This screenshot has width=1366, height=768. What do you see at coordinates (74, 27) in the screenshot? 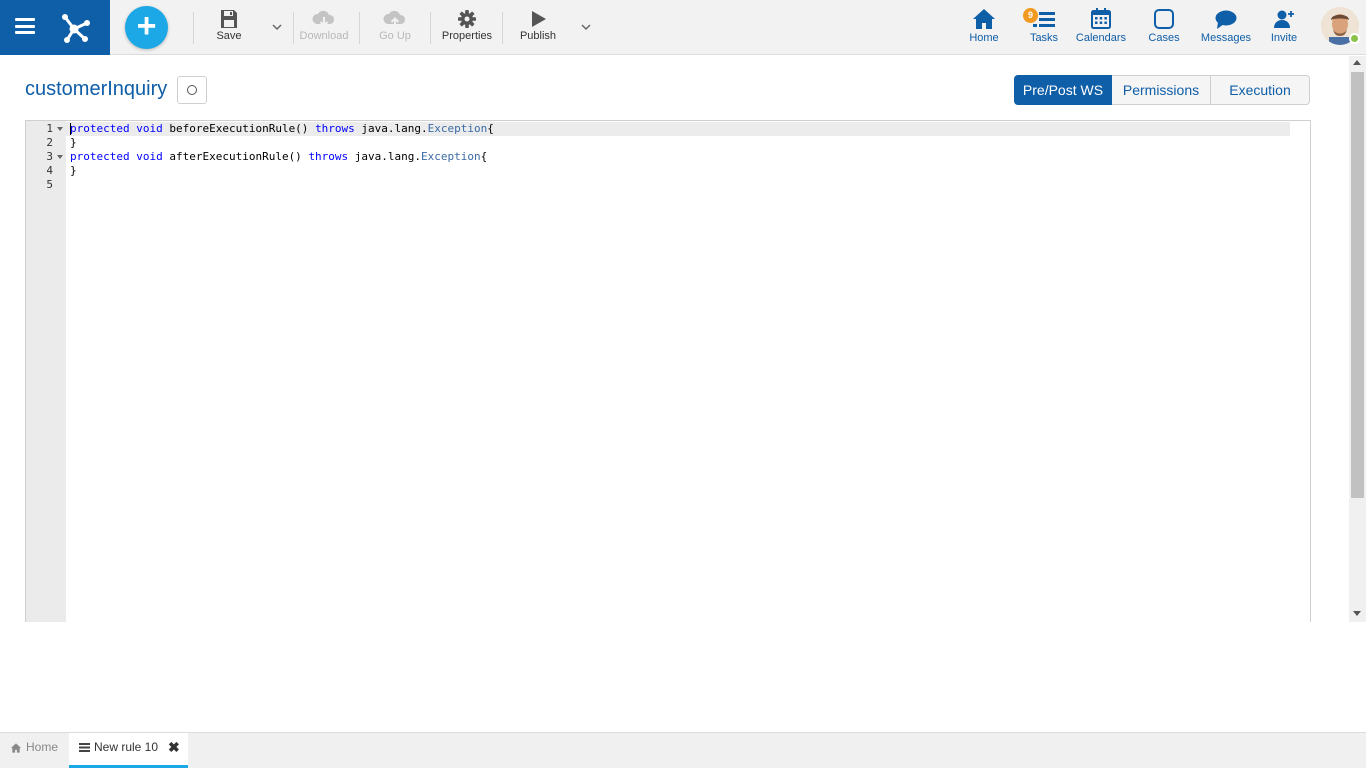
I see `app-logo-icon` at bounding box center [74, 27].